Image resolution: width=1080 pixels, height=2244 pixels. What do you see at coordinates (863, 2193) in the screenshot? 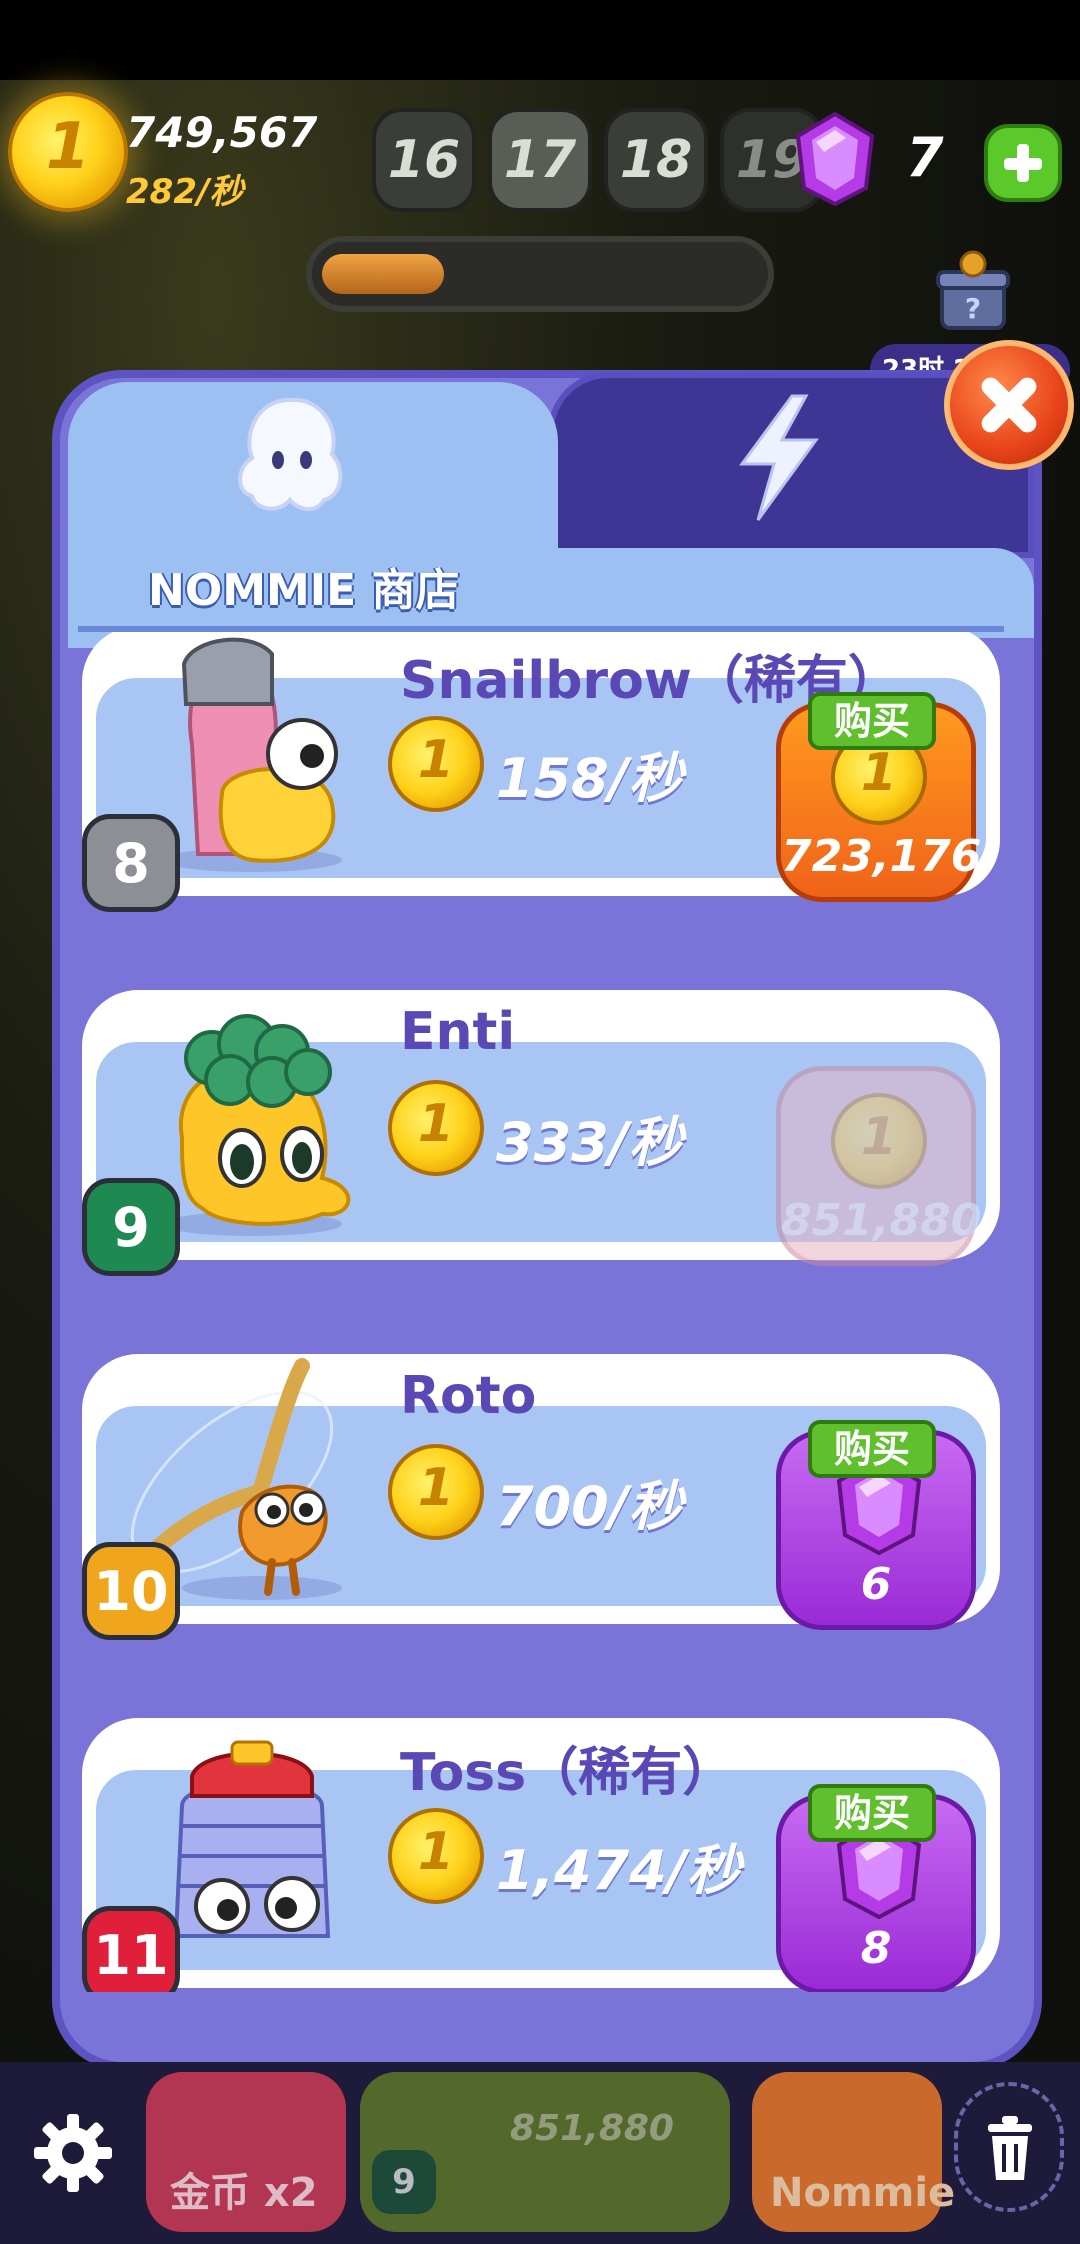
I see `nommie-label: Nommie` at bounding box center [863, 2193].